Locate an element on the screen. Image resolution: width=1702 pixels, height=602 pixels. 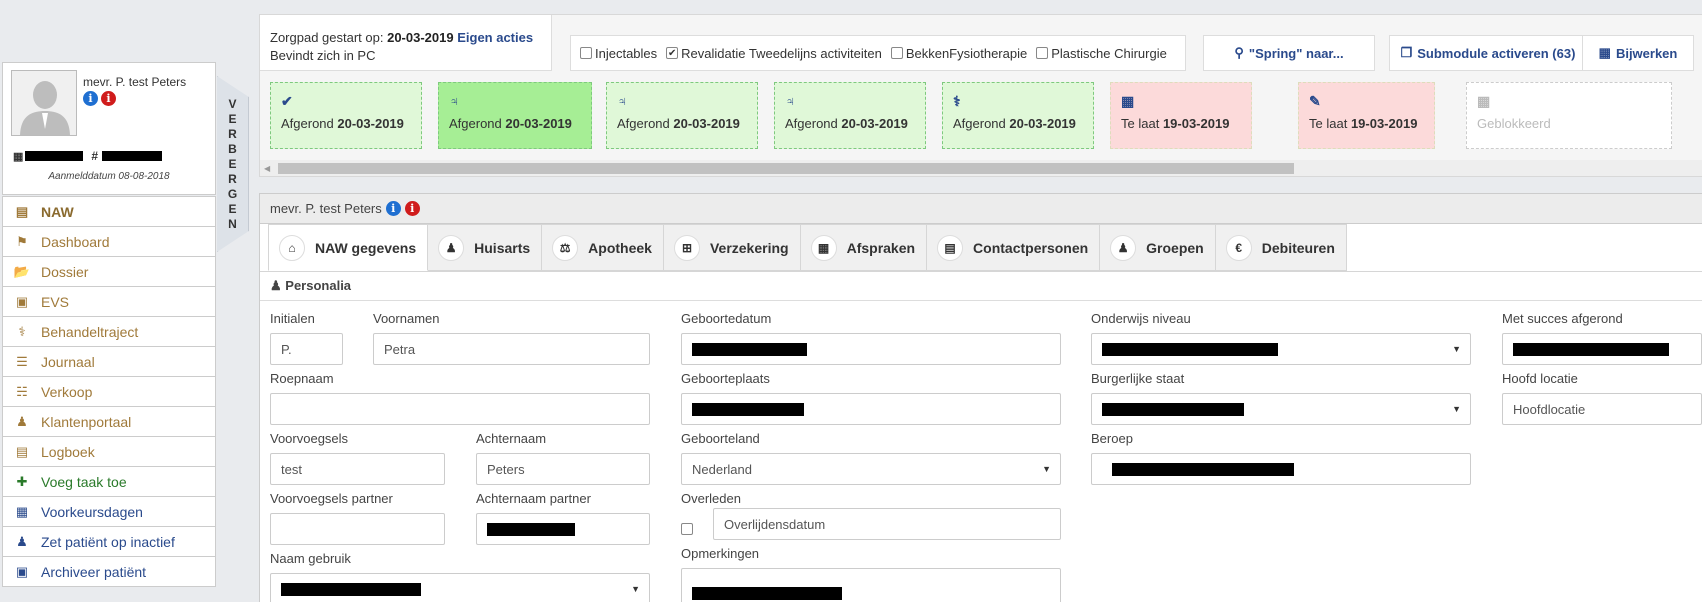
opmerkingen-textarea is located at coordinates (871, 585).